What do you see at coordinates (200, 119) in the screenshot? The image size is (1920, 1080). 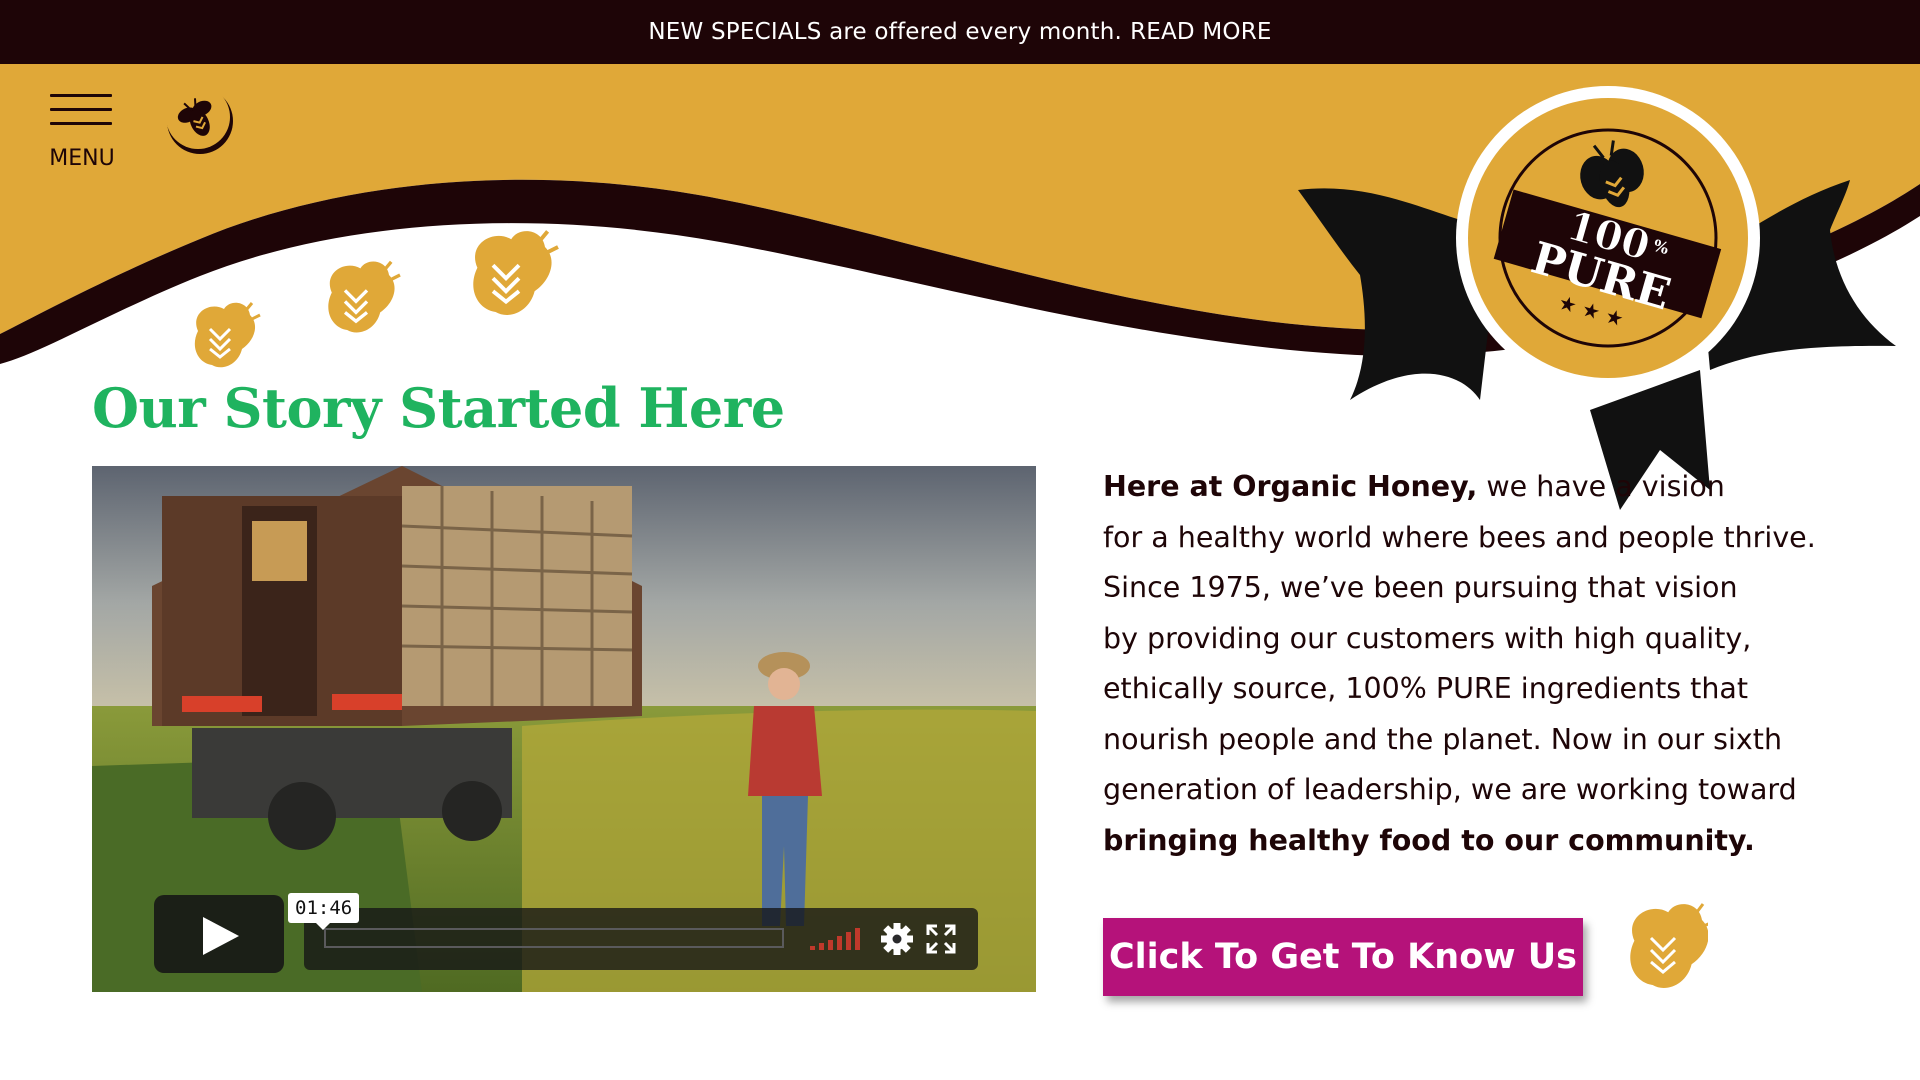 I see `bee-logo-icon` at bounding box center [200, 119].